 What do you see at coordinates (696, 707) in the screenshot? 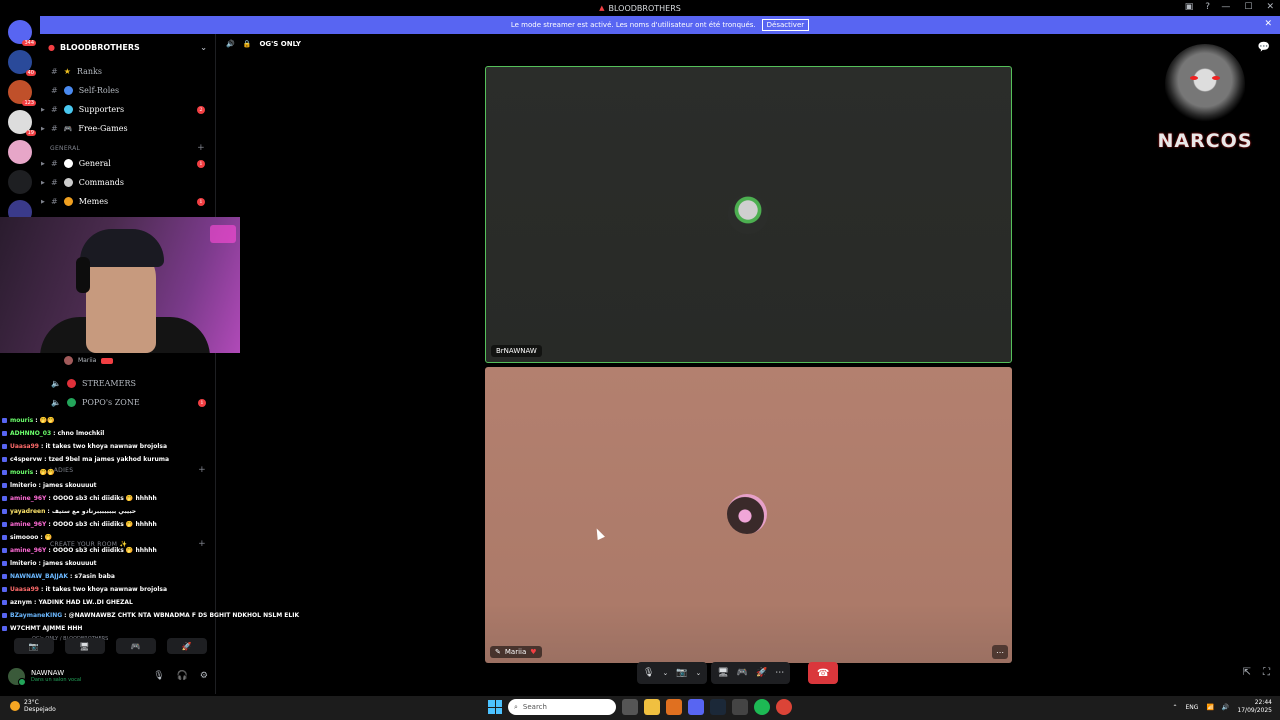
I see `discord-icon` at bounding box center [696, 707].